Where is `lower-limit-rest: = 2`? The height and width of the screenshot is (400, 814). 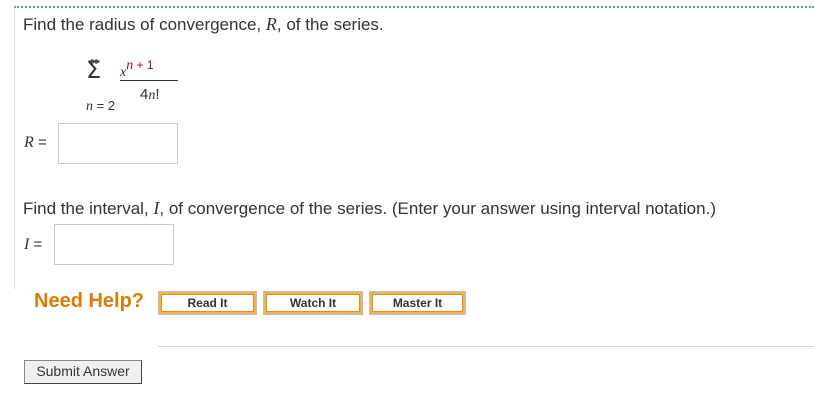
lower-limit-rest: = 2 is located at coordinates (104, 105).